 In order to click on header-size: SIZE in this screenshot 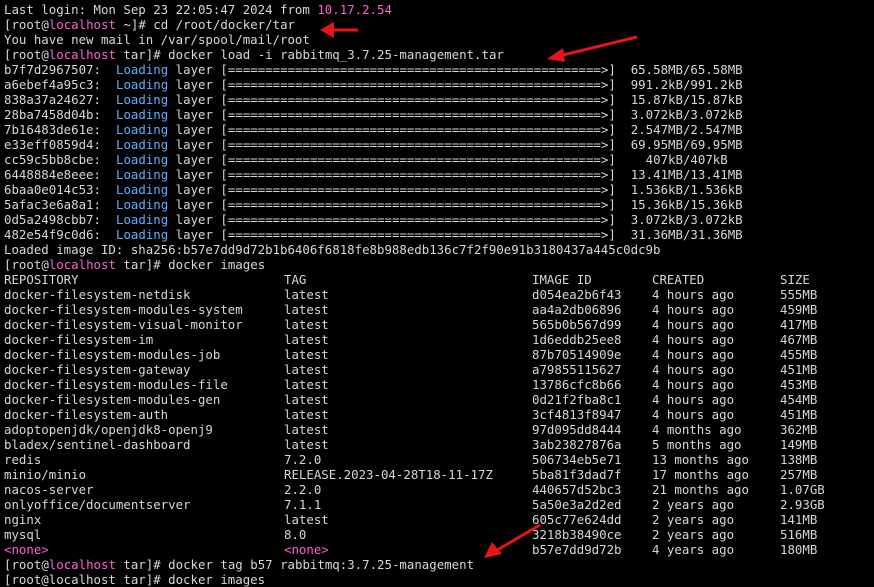, I will do `click(795, 279)`.